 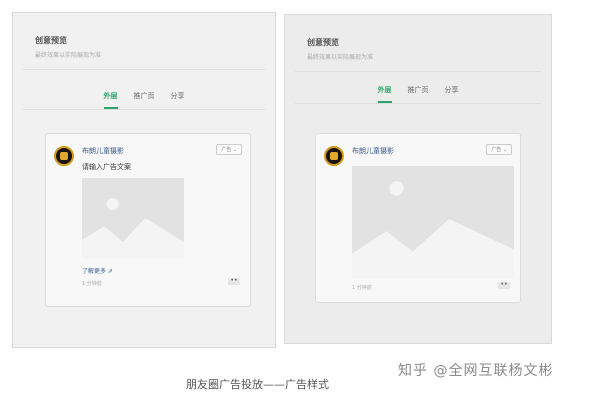 What do you see at coordinates (476, 371) in the screenshot?
I see `watermark: 知乎 @全网互联杨文彬` at bounding box center [476, 371].